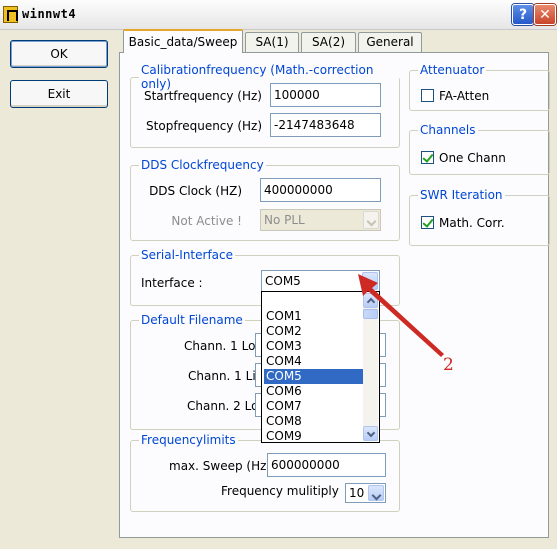 This screenshot has width=557, height=549. What do you see at coordinates (187, 255) in the screenshot?
I see `serial-legend: Serial-Interface` at bounding box center [187, 255].